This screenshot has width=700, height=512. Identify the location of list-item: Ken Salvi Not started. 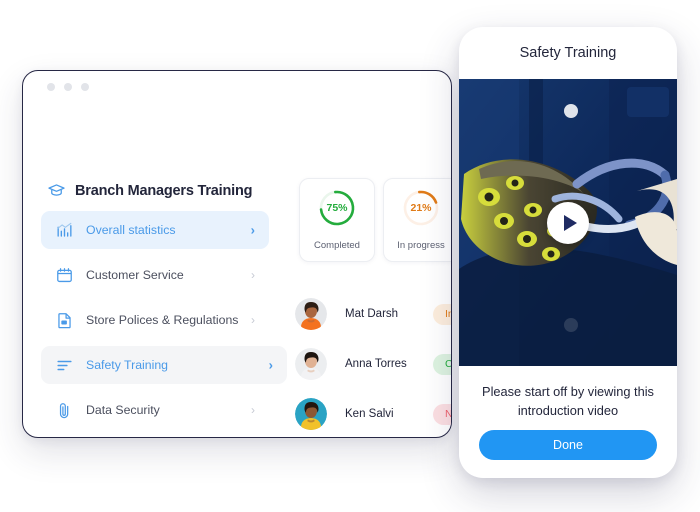
(373, 413).